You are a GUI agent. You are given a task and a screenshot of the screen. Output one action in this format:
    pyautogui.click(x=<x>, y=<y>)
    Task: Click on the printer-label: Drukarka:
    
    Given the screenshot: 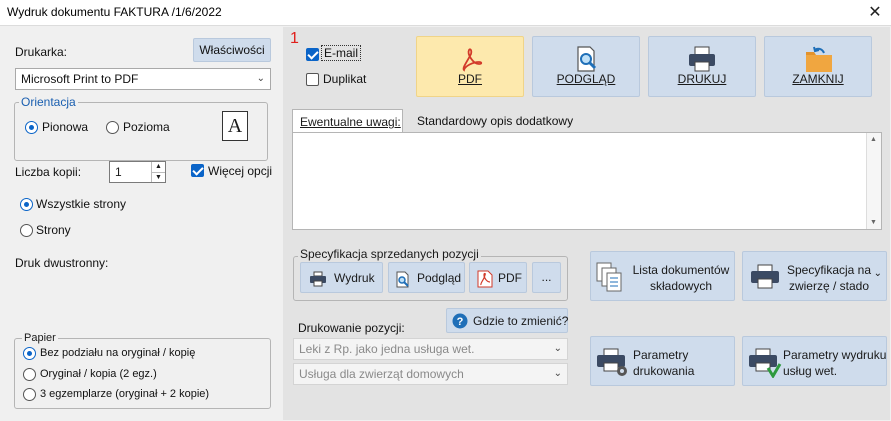 What is the action you would take?
    pyautogui.click(x=41, y=52)
    